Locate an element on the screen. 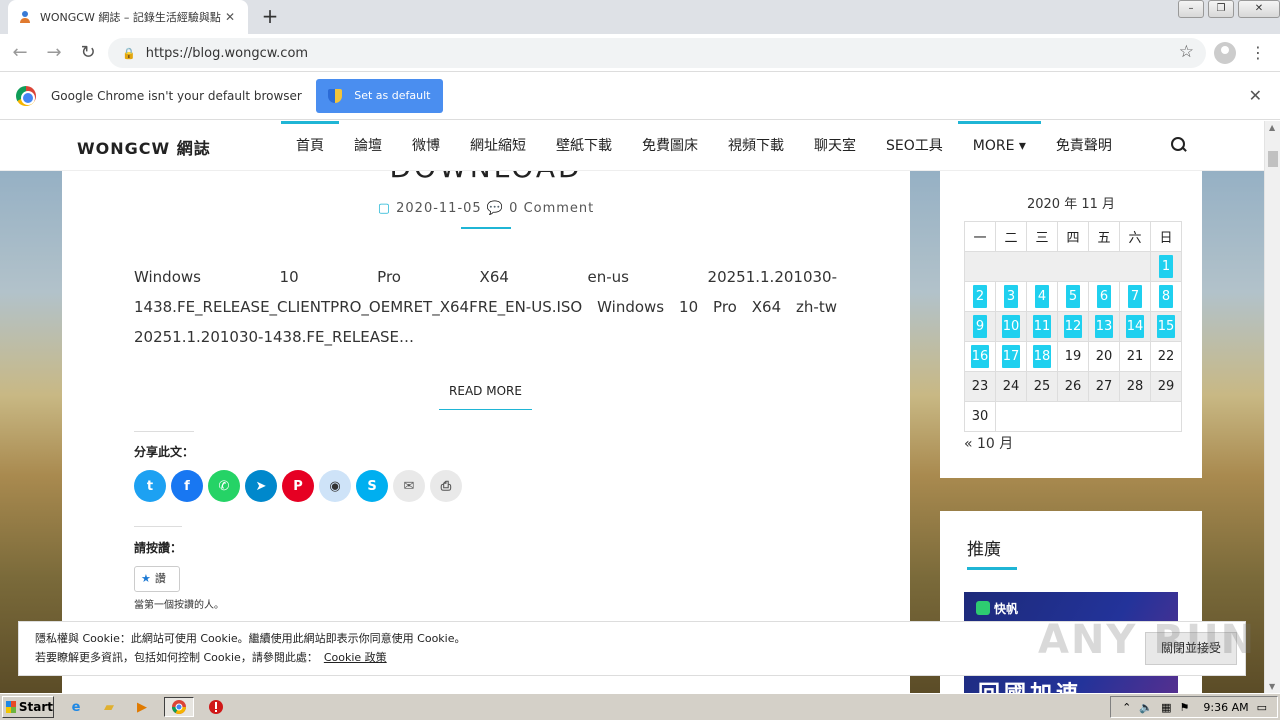 This screenshot has height=720, width=1280. calendar-day-link: 16 is located at coordinates (980, 356).